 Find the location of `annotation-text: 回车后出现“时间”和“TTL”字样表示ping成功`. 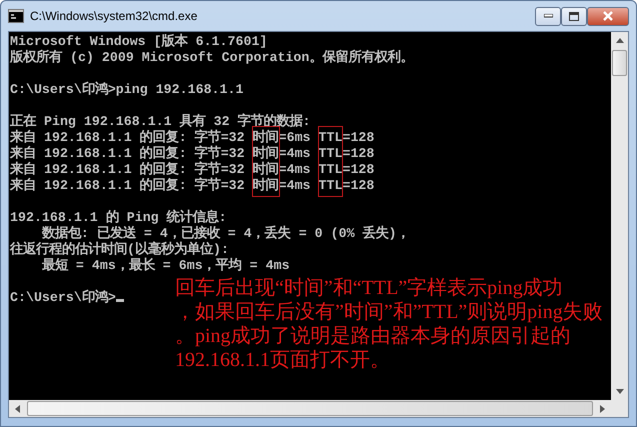

annotation-text: 回车后出现“时间”和“TTL”字样表示ping成功 is located at coordinates (369, 288).